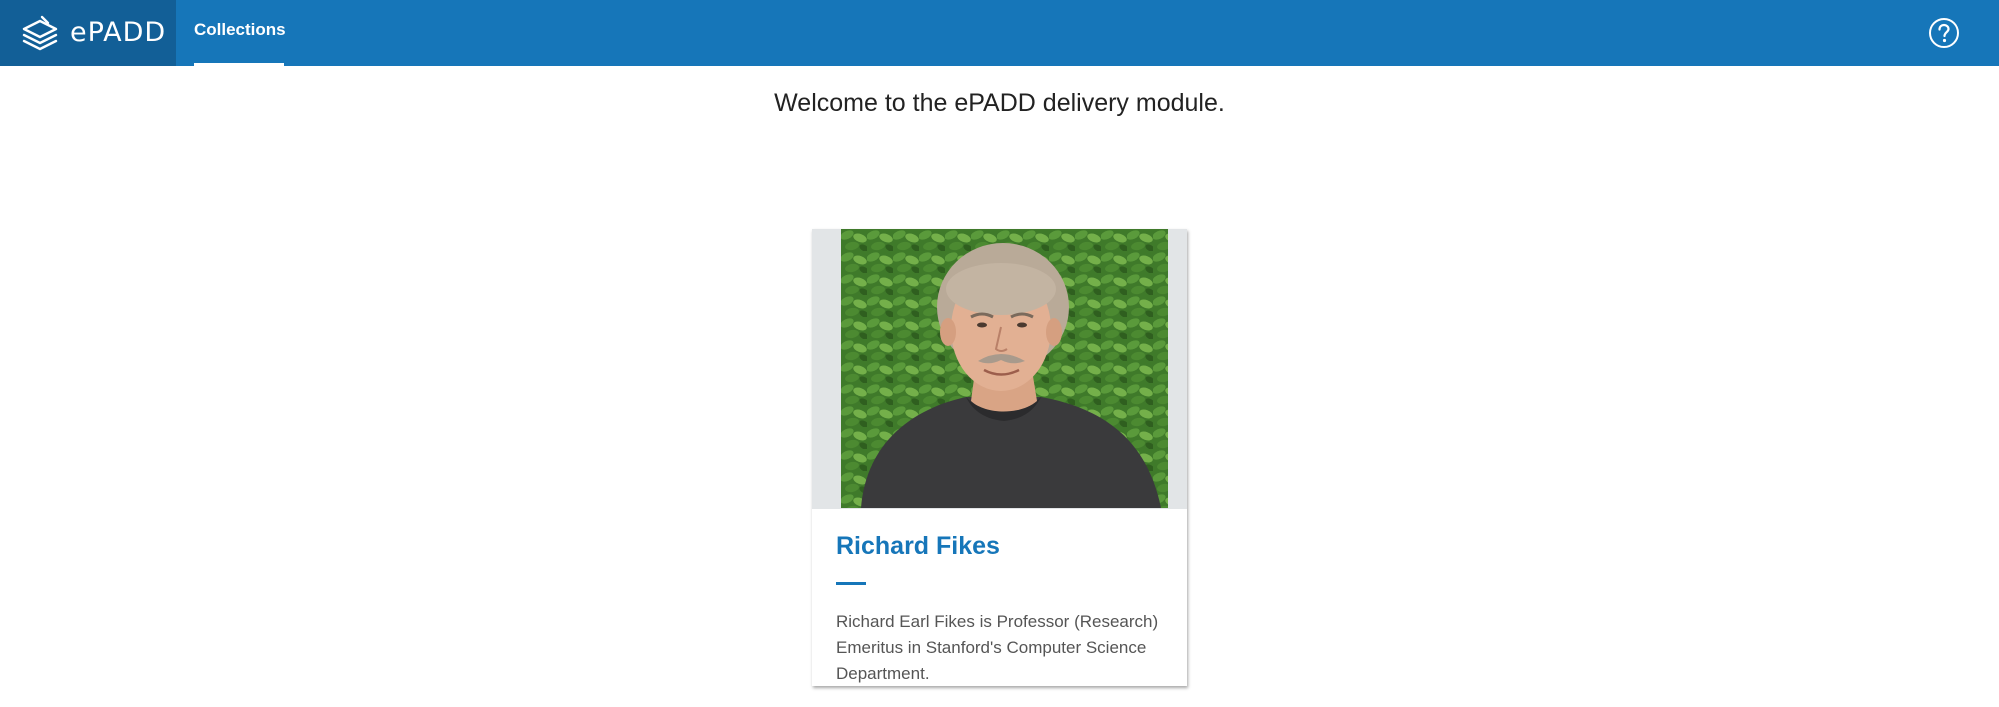 This screenshot has width=1999, height=707. What do you see at coordinates (999, 103) in the screenshot?
I see `welcome-message: Welcome to the ePADD delivery module.` at bounding box center [999, 103].